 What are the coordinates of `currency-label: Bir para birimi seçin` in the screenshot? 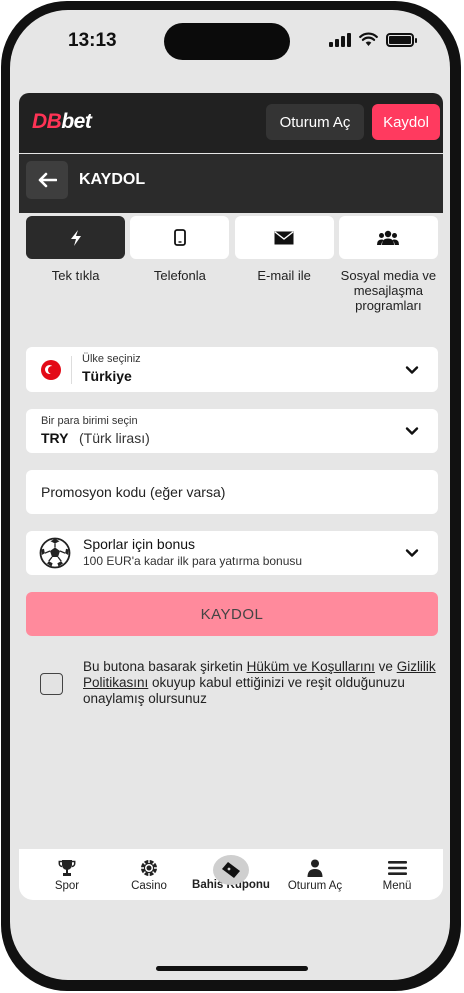 It's located at (89, 421).